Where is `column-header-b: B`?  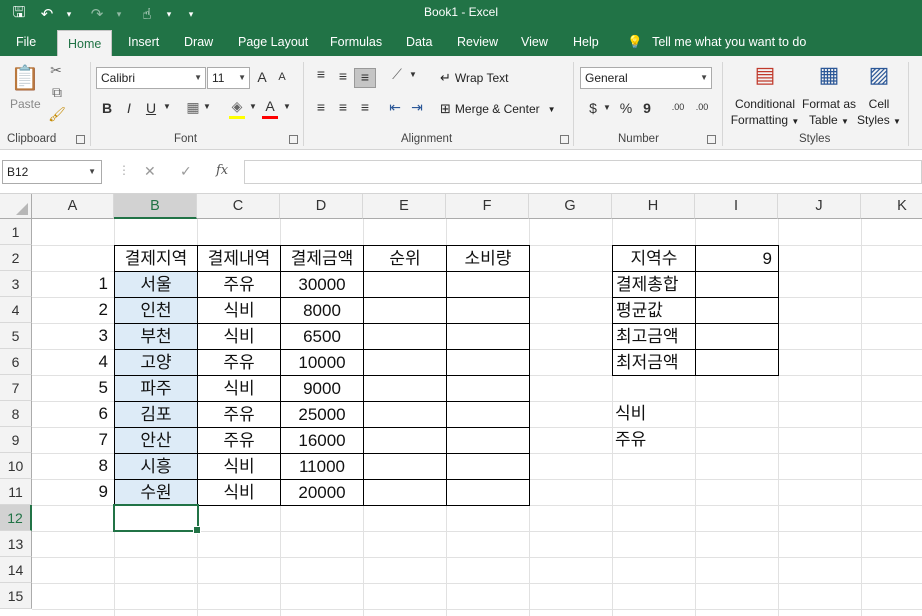
column-header-b: B is located at coordinates (155, 206).